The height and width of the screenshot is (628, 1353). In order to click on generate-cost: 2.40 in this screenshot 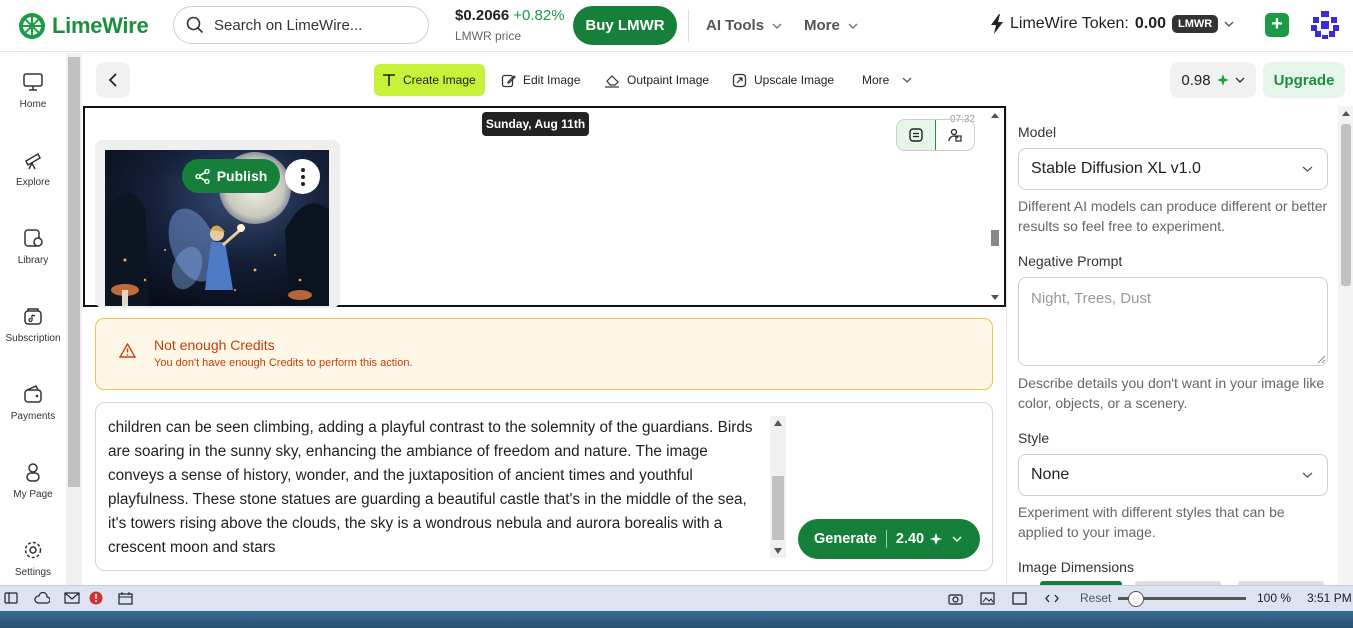, I will do `click(910, 539)`.